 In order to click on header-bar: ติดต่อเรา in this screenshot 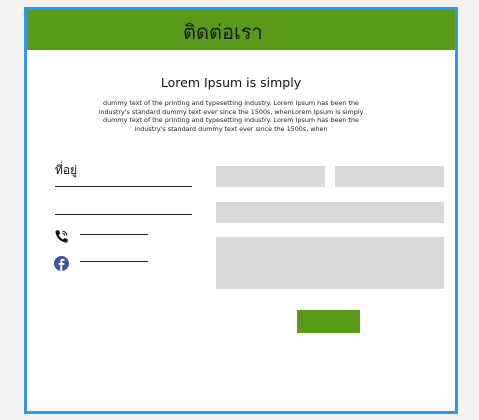, I will do `click(241, 30)`.